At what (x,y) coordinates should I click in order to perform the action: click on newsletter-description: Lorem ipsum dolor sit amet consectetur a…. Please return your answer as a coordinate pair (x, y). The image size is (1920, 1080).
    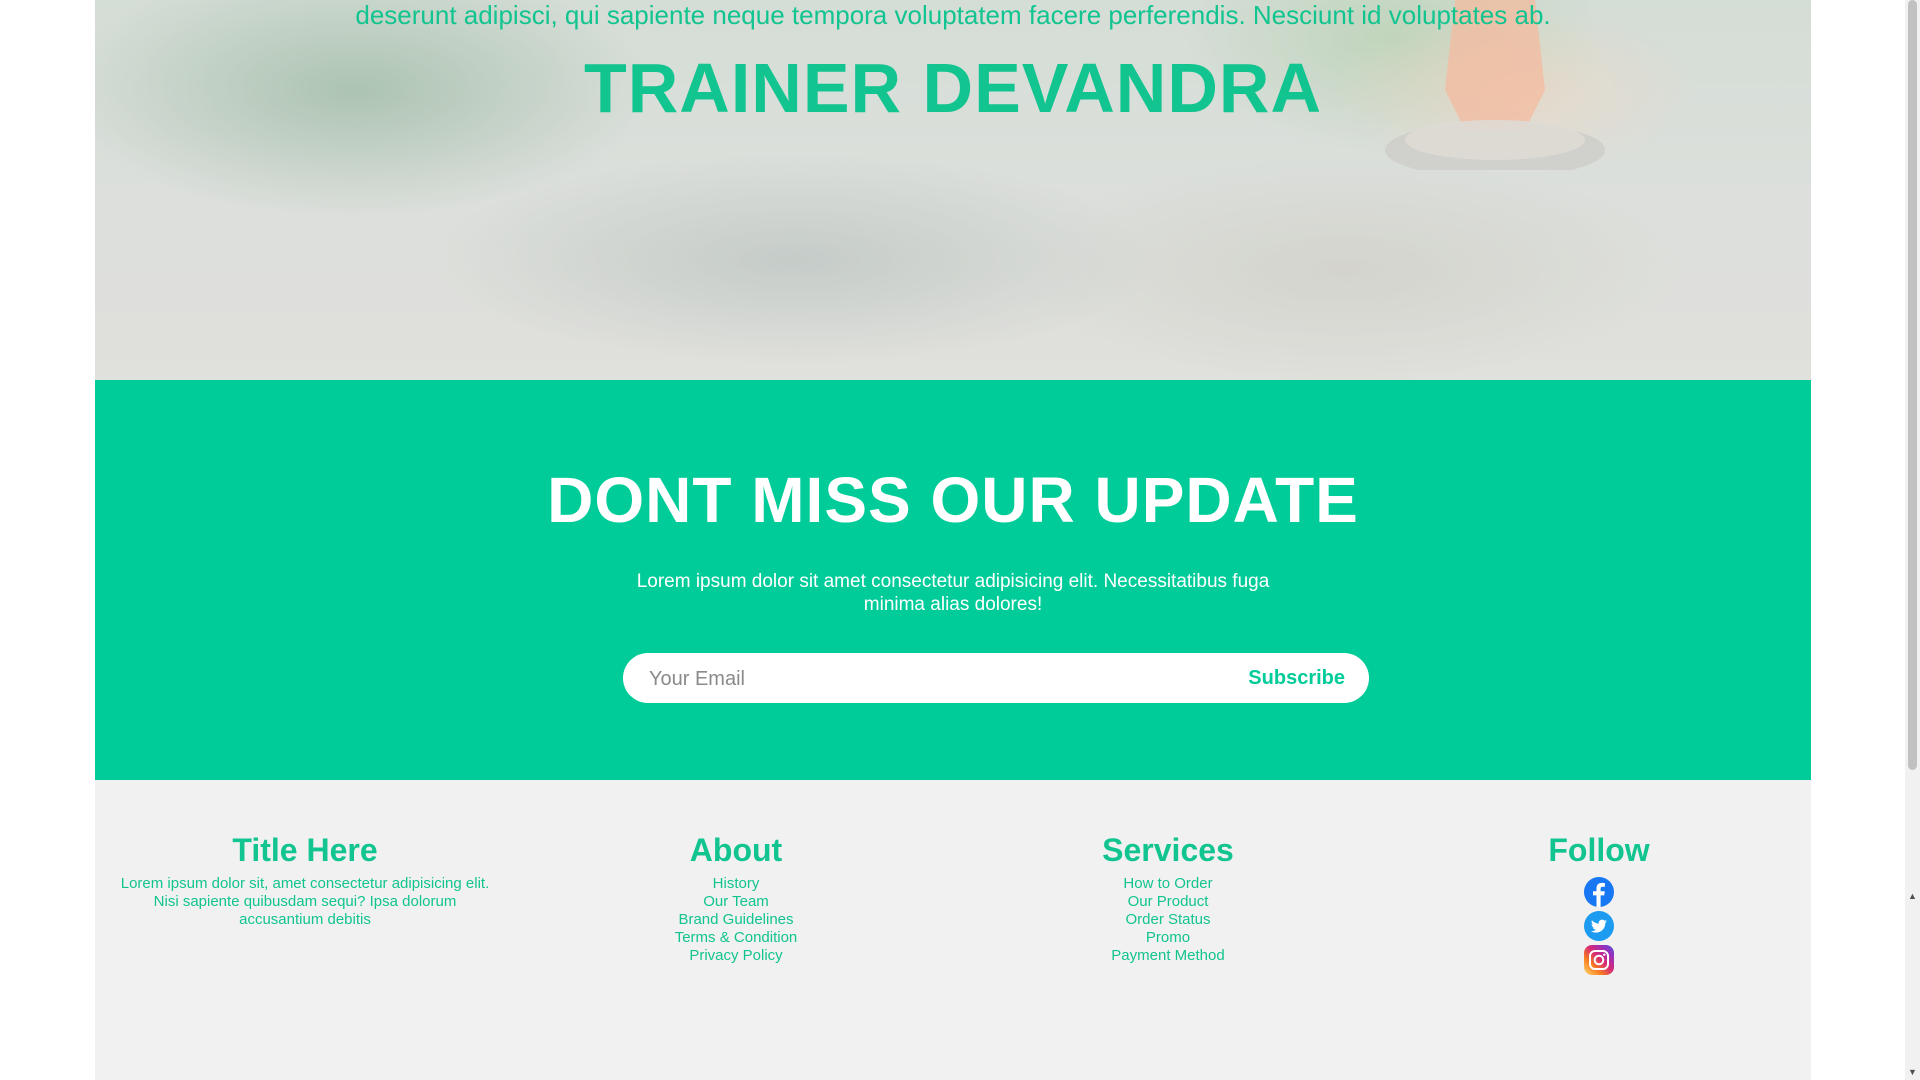
    Looking at the image, I should click on (953, 593).